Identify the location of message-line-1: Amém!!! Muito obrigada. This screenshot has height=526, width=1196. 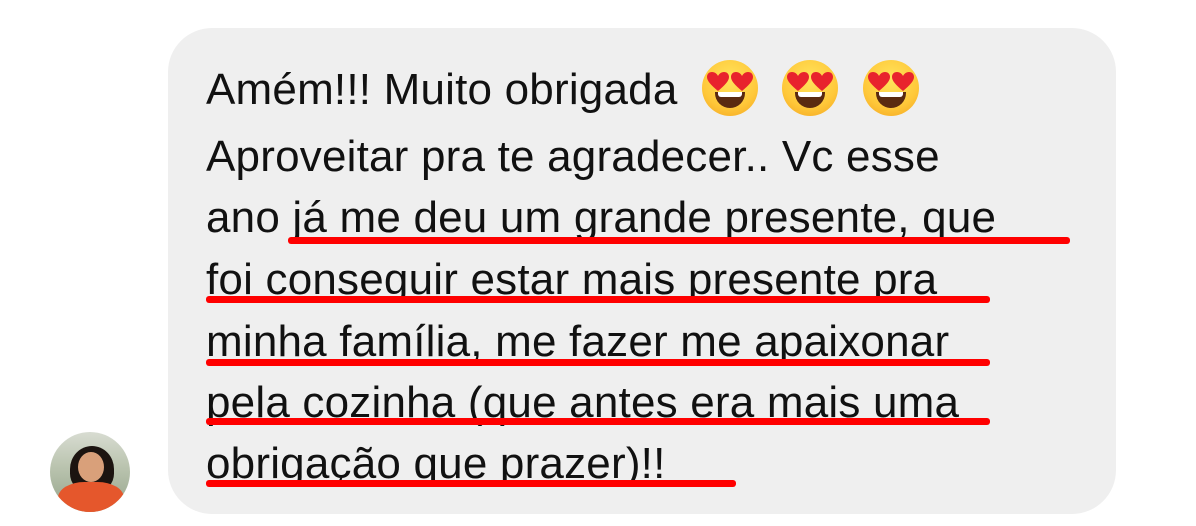
(562, 90).